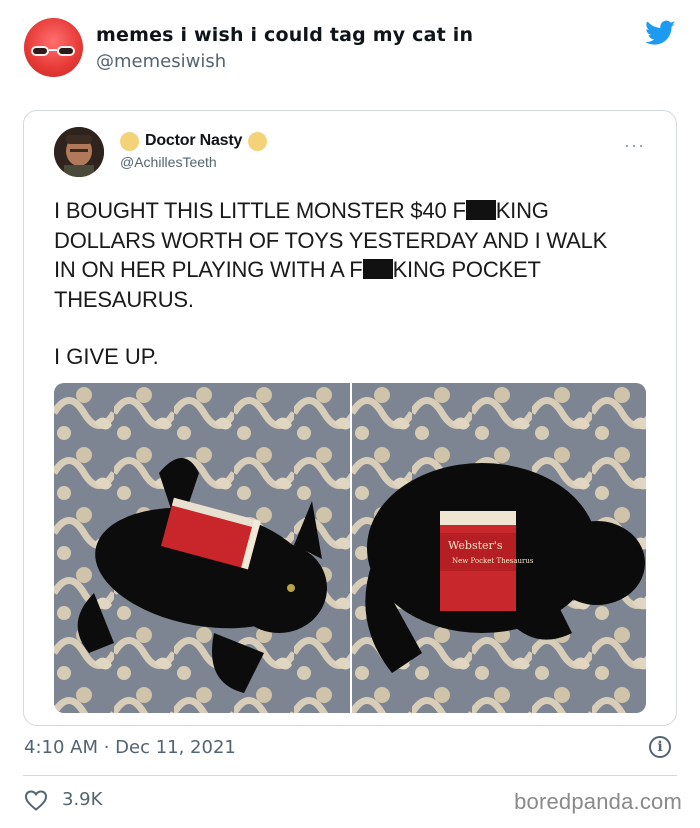 The height and width of the screenshot is (828, 700). What do you see at coordinates (168, 162) in the screenshot?
I see `quoted-handle: @AchillesTeeth` at bounding box center [168, 162].